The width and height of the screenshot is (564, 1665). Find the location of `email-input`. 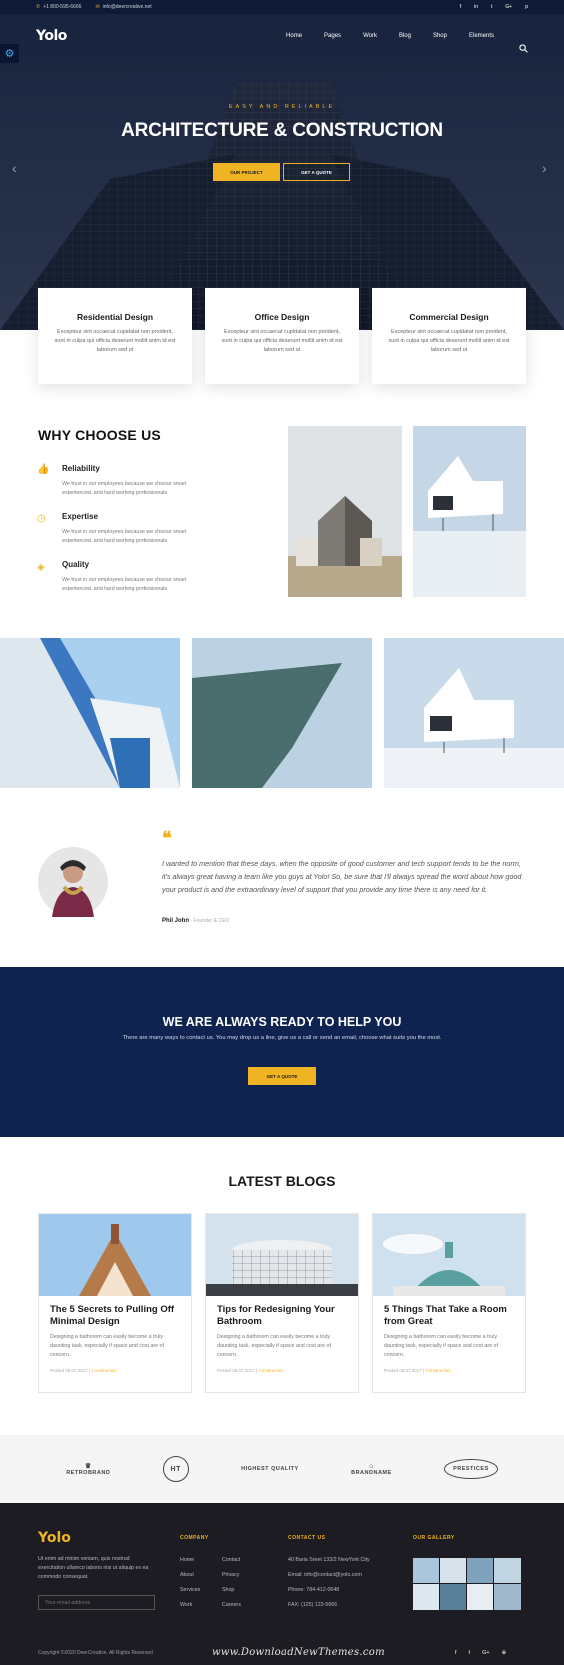

email-input is located at coordinates (96, 1602).